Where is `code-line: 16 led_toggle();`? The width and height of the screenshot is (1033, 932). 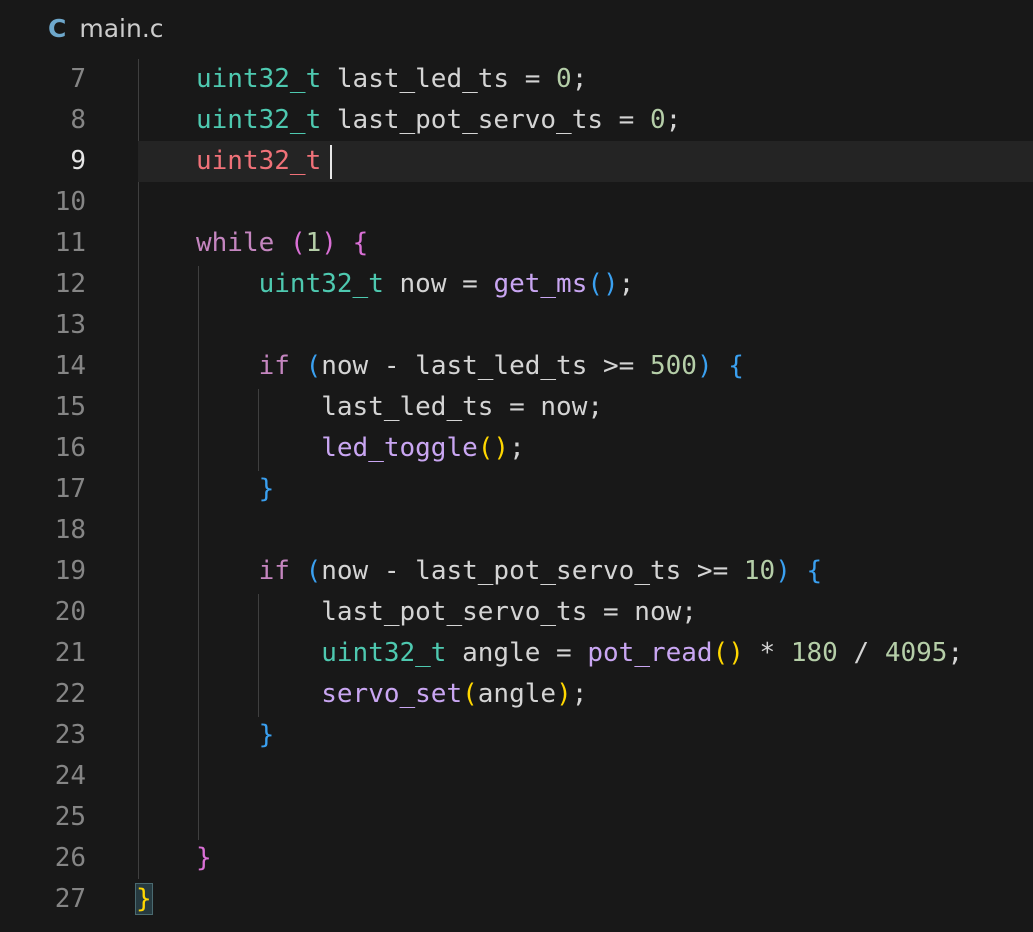
code-line: 16 led_toggle(); is located at coordinates (516, 448).